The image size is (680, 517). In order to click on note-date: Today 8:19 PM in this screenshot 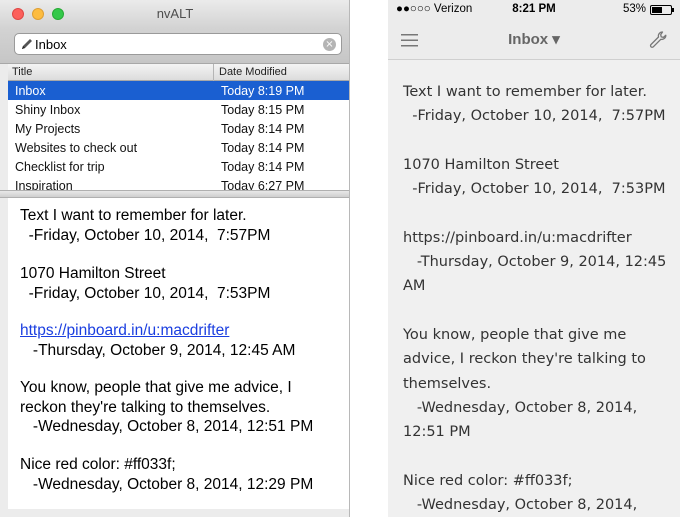, I will do `click(263, 91)`.